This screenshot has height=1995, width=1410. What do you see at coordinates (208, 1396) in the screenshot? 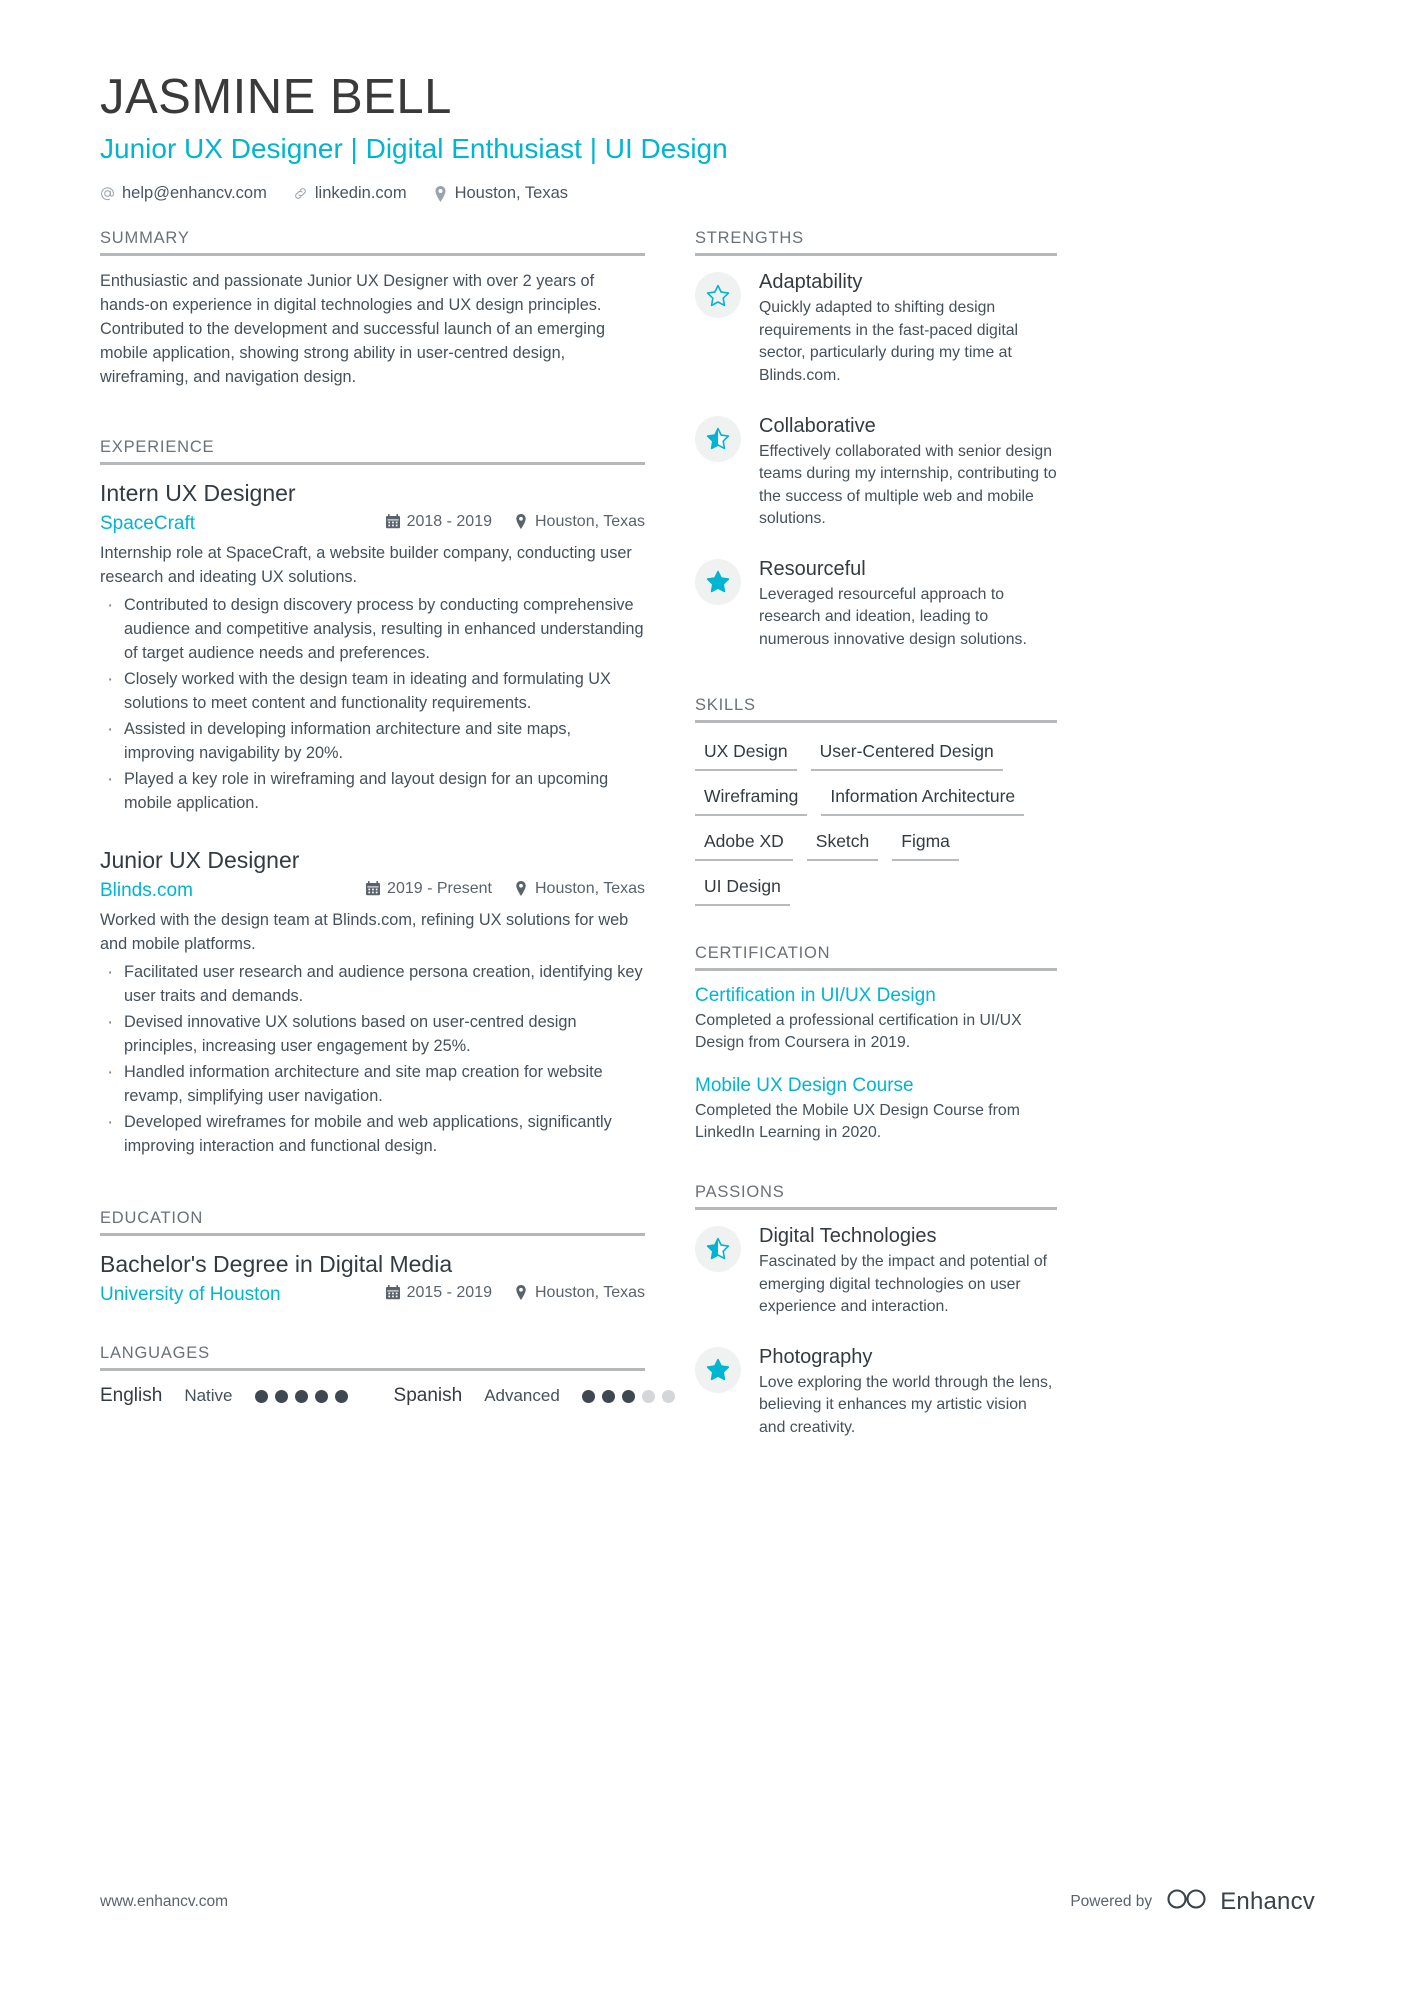
I see `language-level: Native` at bounding box center [208, 1396].